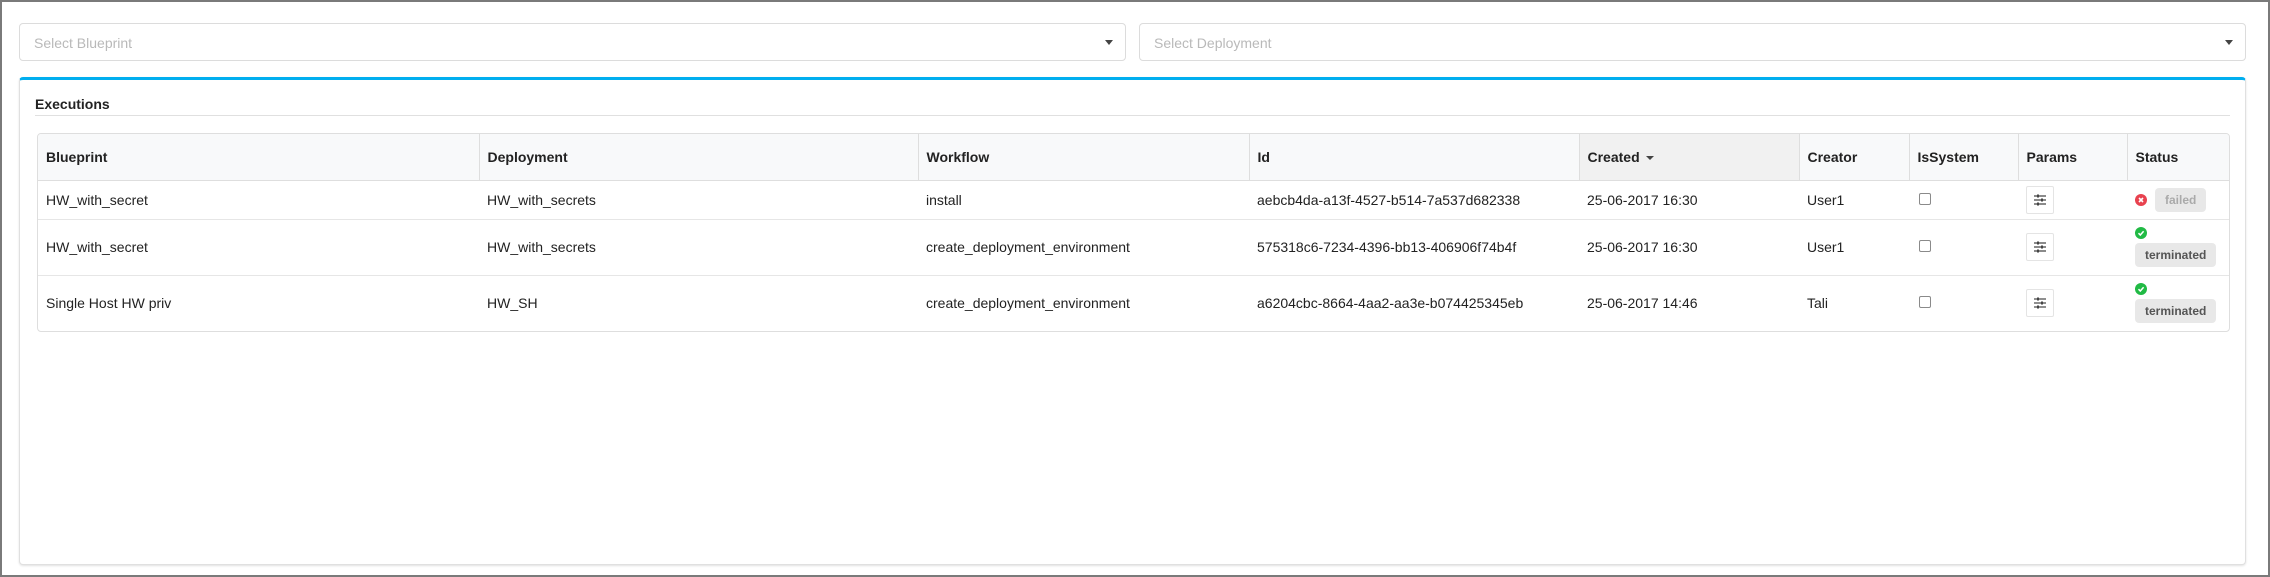  What do you see at coordinates (258, 302) in the screenshot?
I see `cell-blueprint: Single Host HW priv` at bounding box center [258, 302].